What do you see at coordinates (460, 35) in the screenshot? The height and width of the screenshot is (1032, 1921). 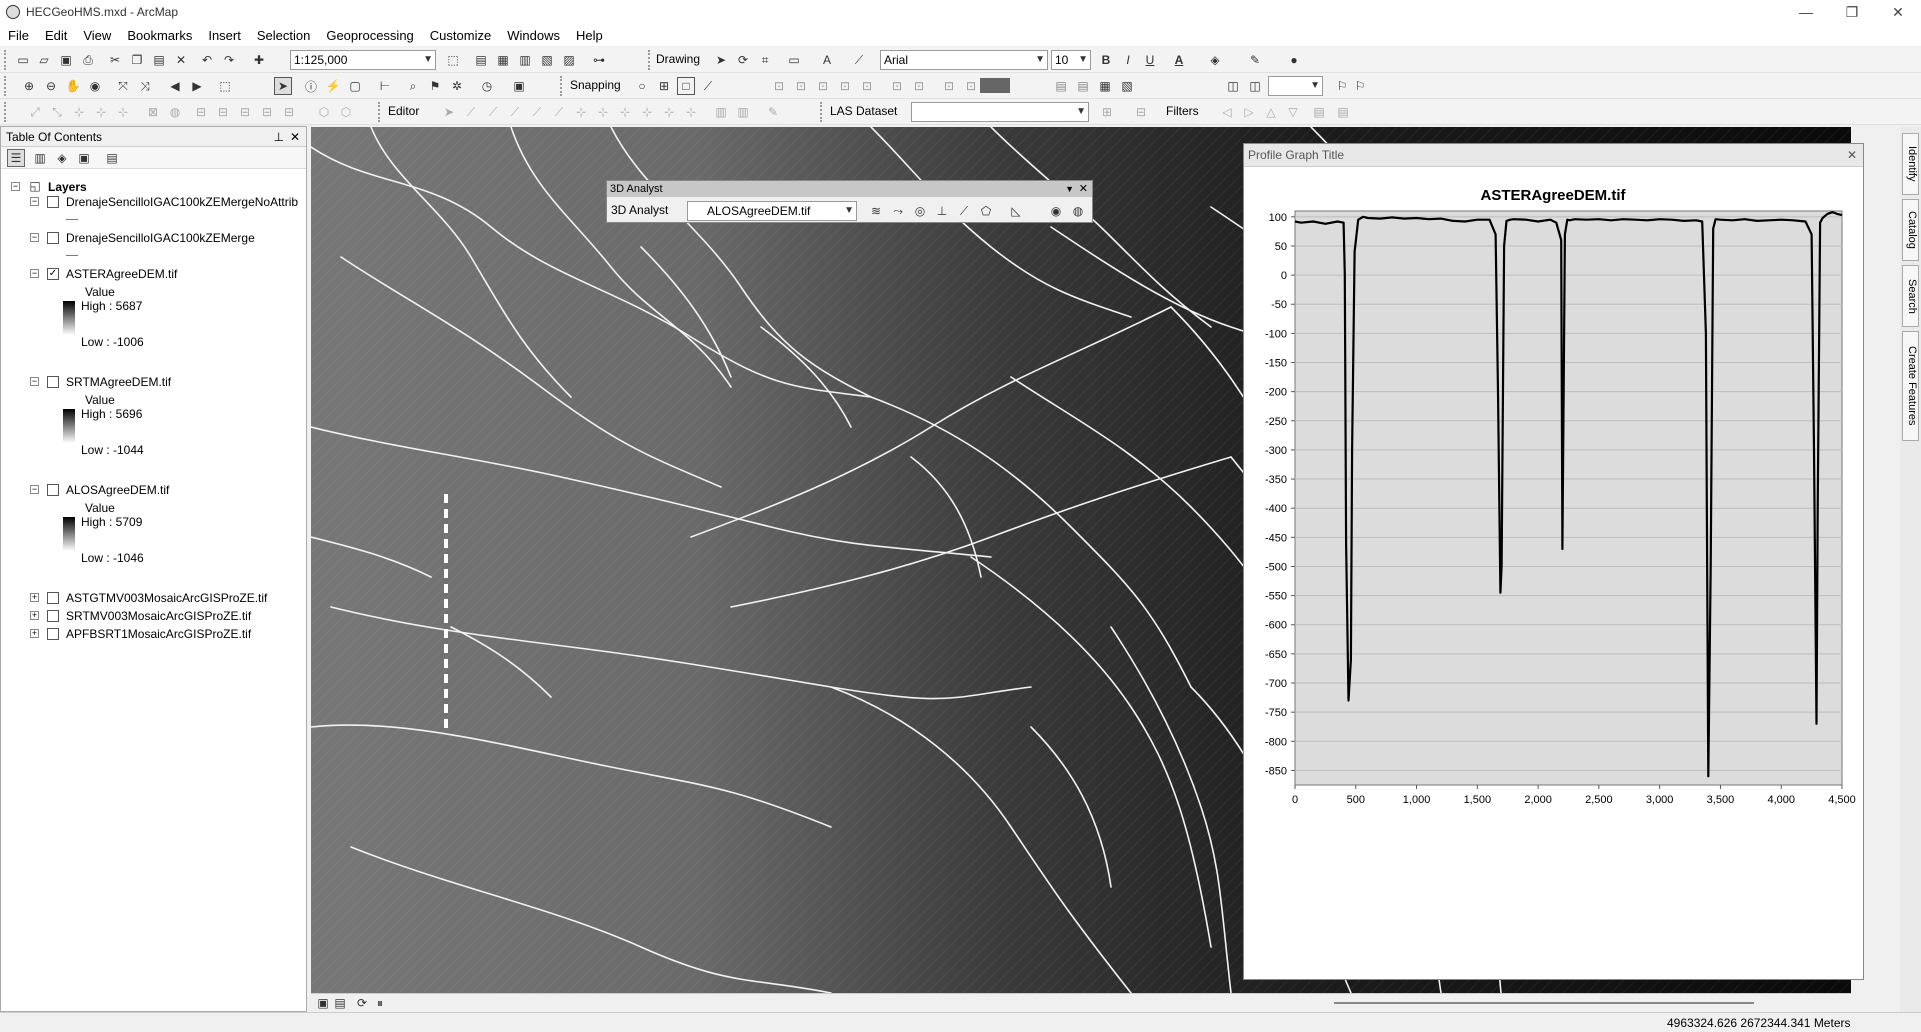 I see `menu-customize: Customize` at bounding box center [460, 35].